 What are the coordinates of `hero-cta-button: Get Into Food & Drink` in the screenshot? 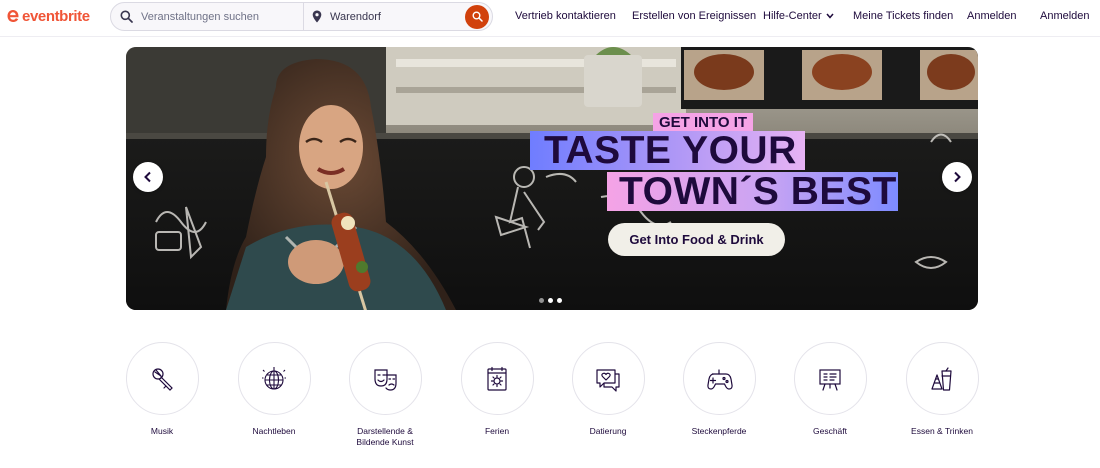 It's located at (696, 239).